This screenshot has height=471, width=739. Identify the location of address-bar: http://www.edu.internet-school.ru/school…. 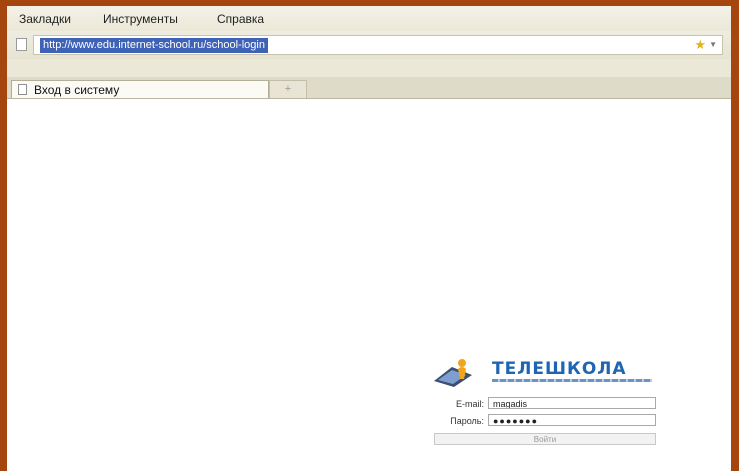
(378, 45).